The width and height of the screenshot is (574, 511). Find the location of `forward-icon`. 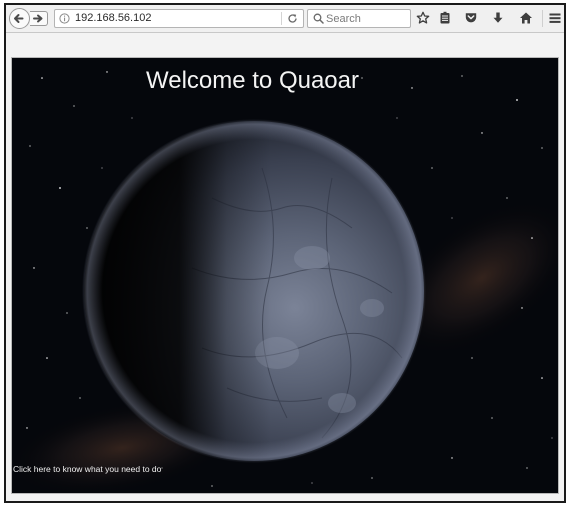

forward-icon is located at coordinates (38, 18).